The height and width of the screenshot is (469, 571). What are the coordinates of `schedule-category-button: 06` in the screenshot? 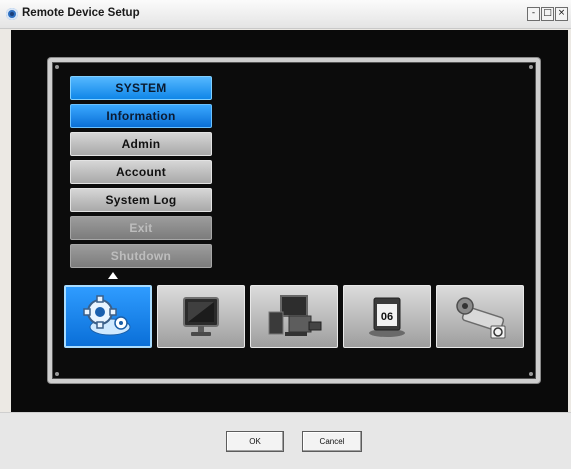 It's located at (387, 316).